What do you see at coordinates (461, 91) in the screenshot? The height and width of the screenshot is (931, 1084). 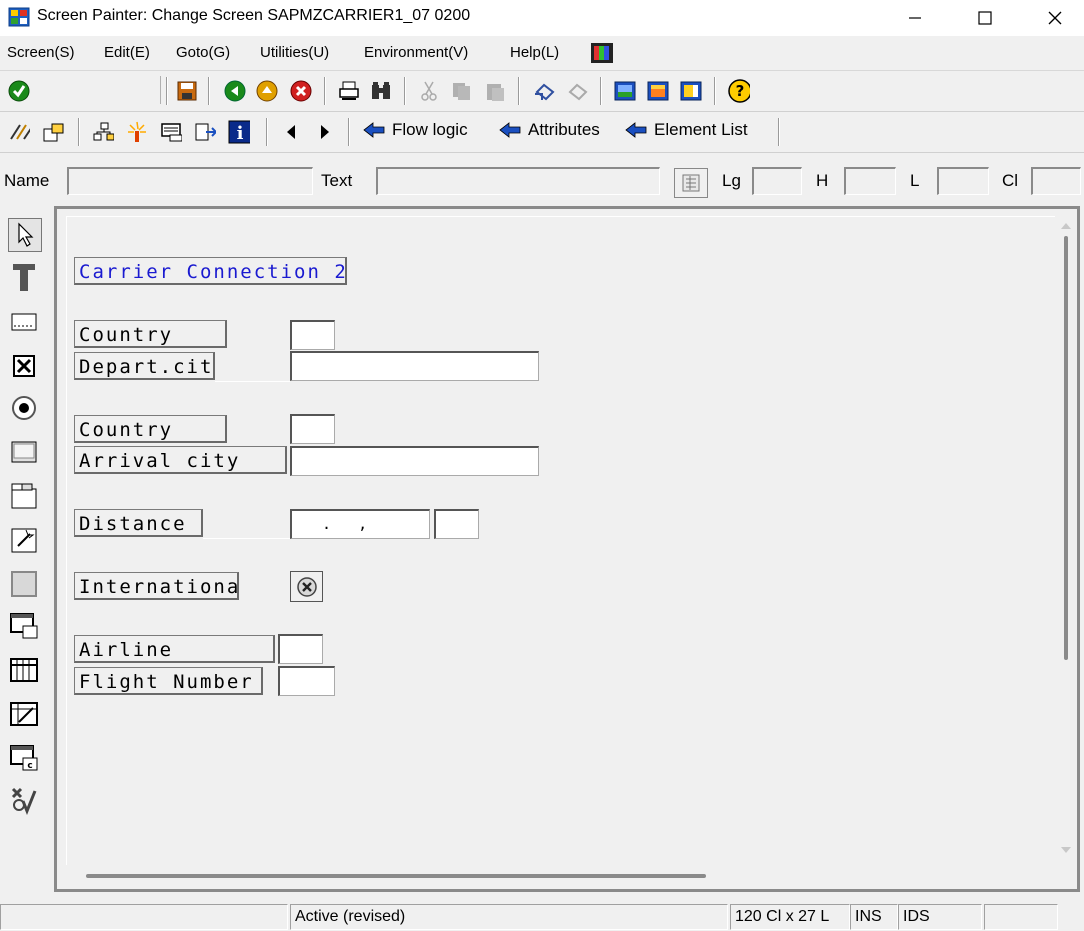 I see `copy-icon` at bounding box center [461, 91].